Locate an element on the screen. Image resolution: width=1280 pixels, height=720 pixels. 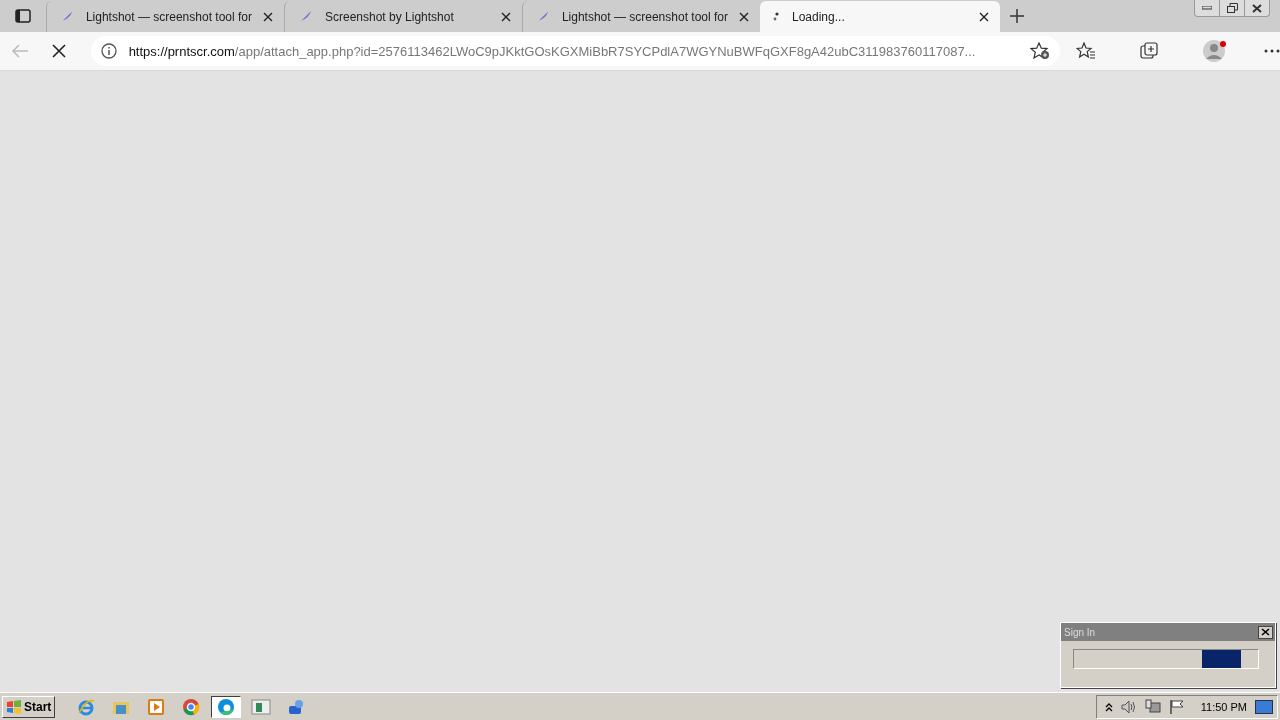
more-icon is located at coordinates (1272, 51).